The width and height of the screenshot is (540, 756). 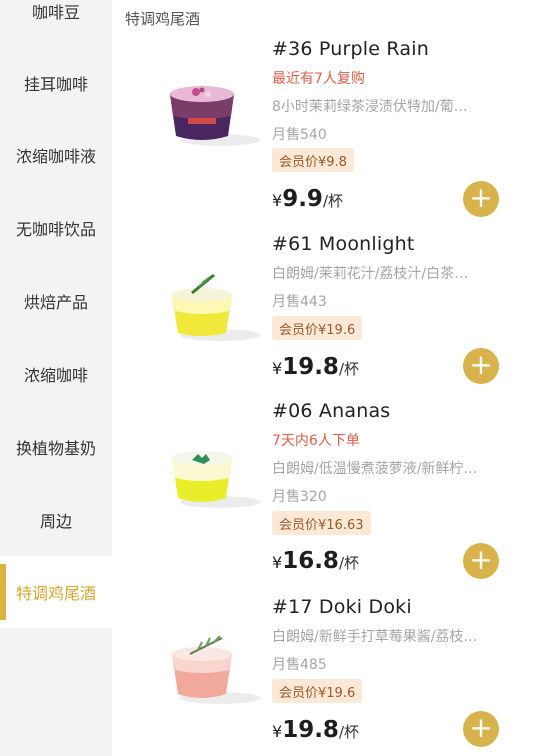 I want to click on sidebar-item-drip-coffee: 挂耳咖啡, so click(x=56, y=83).